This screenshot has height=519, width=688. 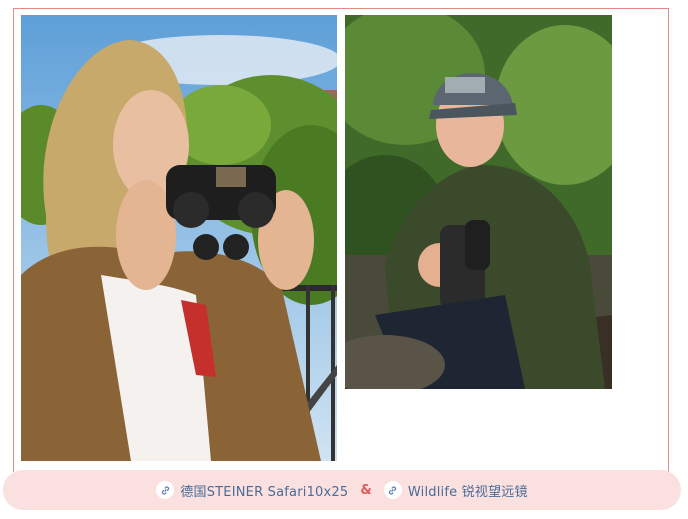 I want to click on wildlife-link: Wildlife 锐视望远镜, so click(x=455, y=490).